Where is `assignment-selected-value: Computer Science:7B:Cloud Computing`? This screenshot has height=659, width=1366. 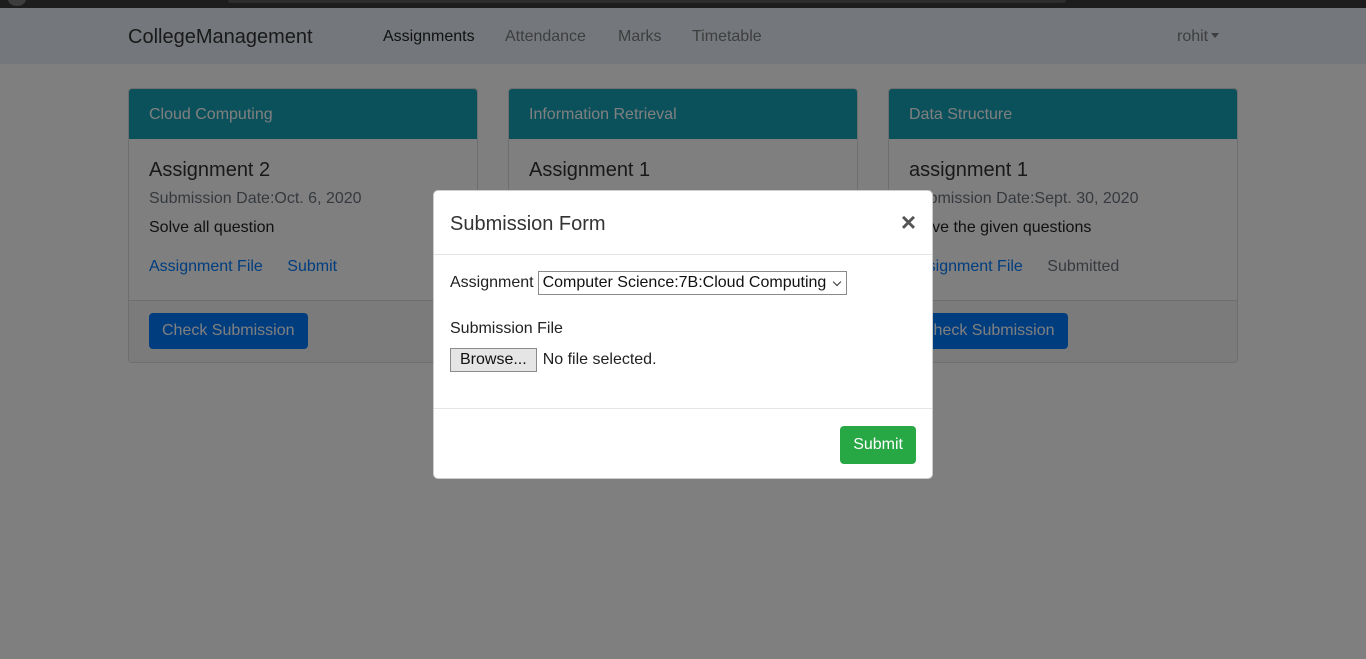
assignment-selected-value: Computer Science:7B:Cloud Computing is located at coordinates (684, 282).